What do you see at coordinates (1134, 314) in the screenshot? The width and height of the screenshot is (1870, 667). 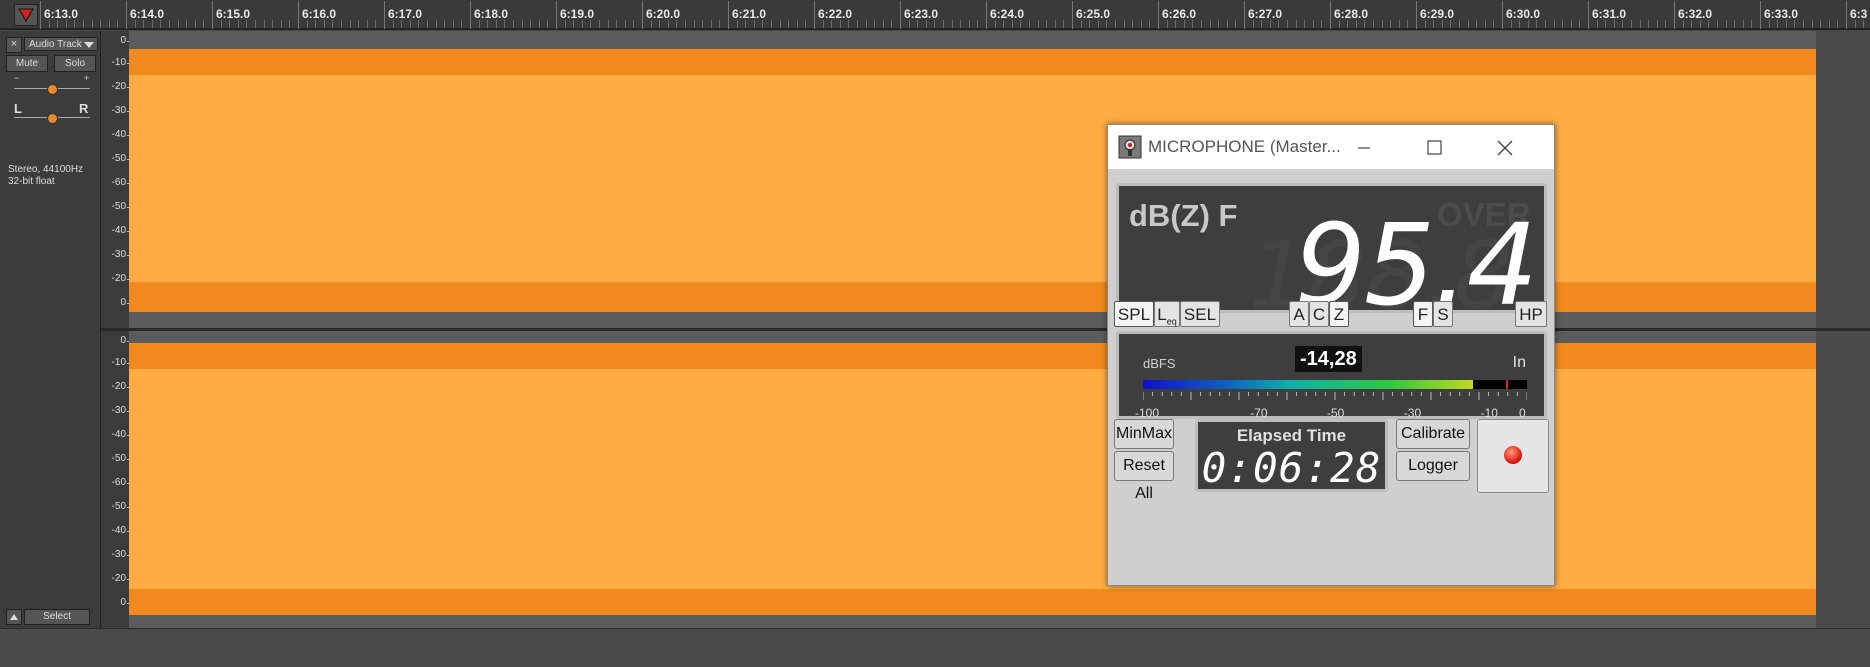 I see `spl-mode-button: SPL` at bounding box center [1134, 314].